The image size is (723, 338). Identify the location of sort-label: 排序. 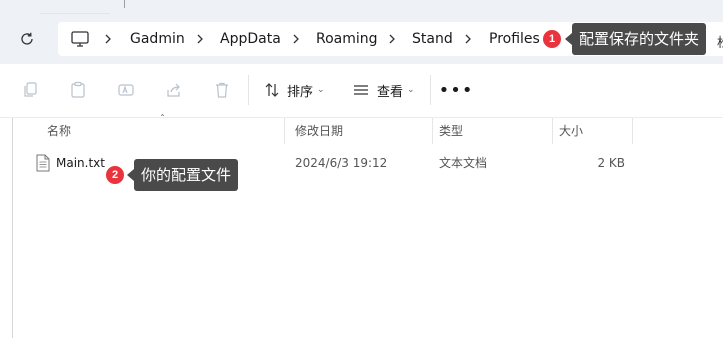
(300, 92).